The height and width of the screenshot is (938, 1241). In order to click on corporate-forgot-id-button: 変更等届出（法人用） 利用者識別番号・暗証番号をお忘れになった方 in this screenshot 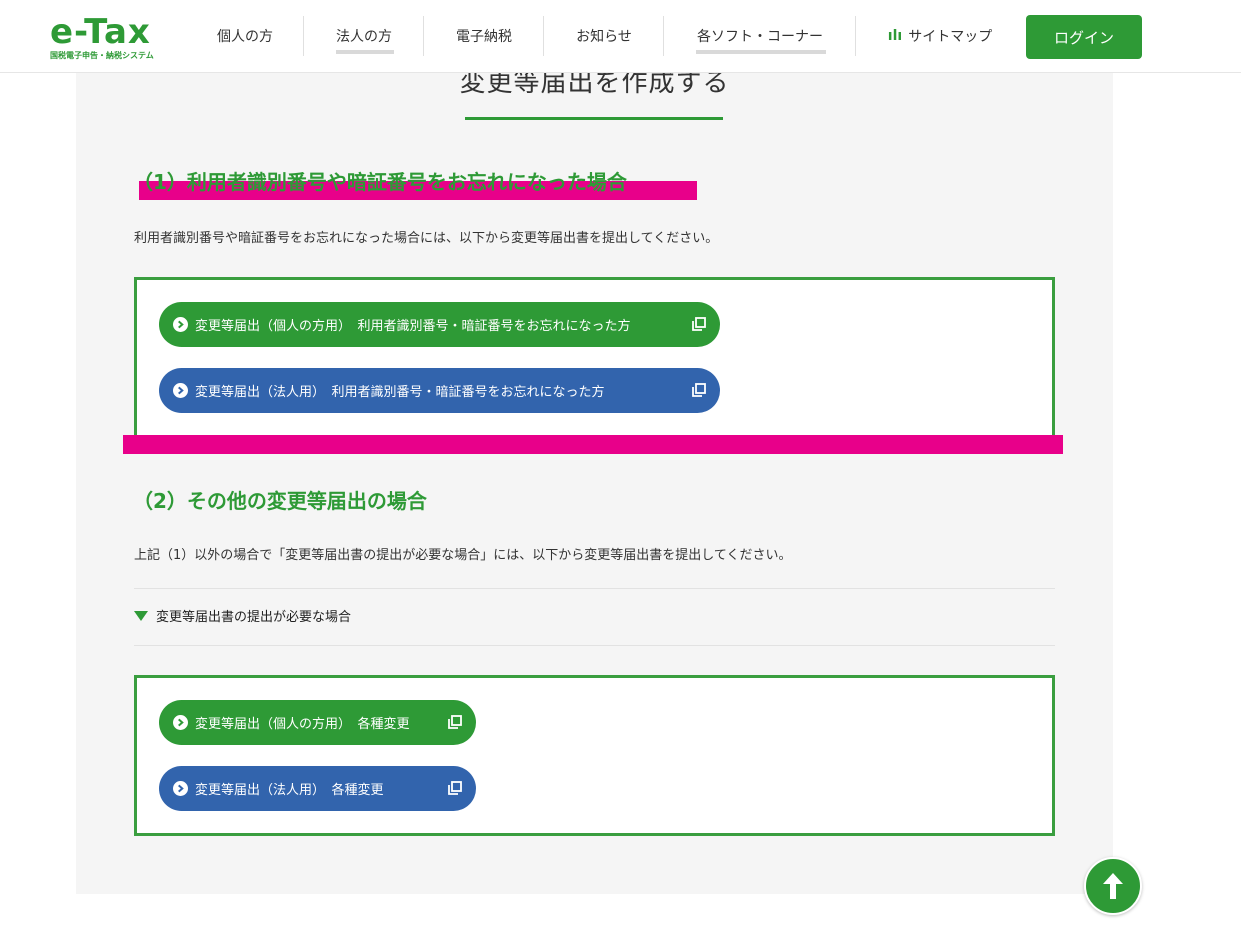, I will do `click(439, 390)`.